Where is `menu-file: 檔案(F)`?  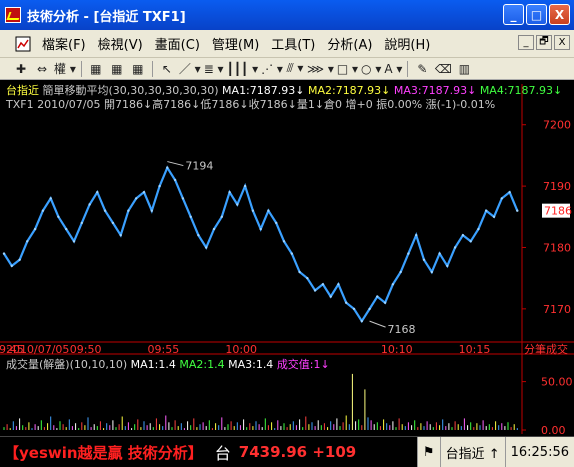
menu-file: 檔案(F) is located at coordinates (64, 43).